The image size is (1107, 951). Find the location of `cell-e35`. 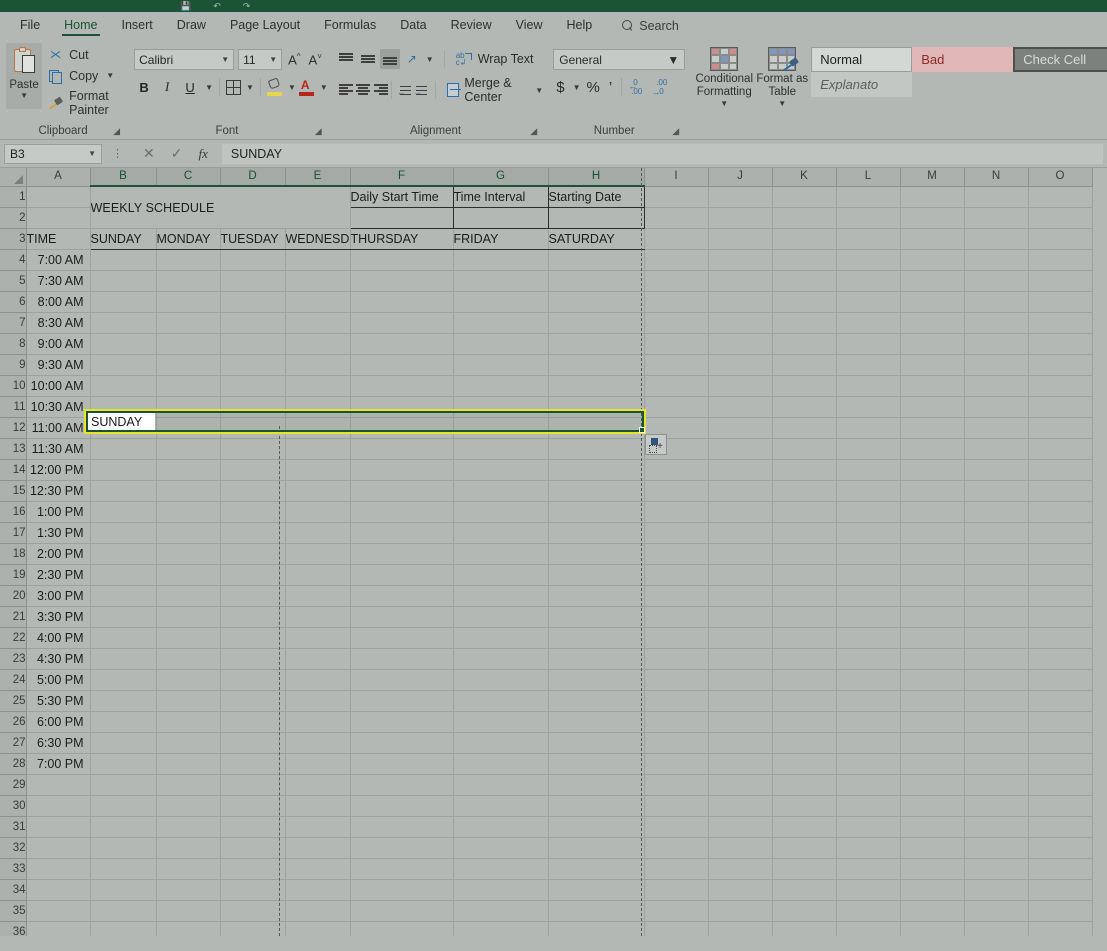

cell-e35 is located at coordinates (318, 911).